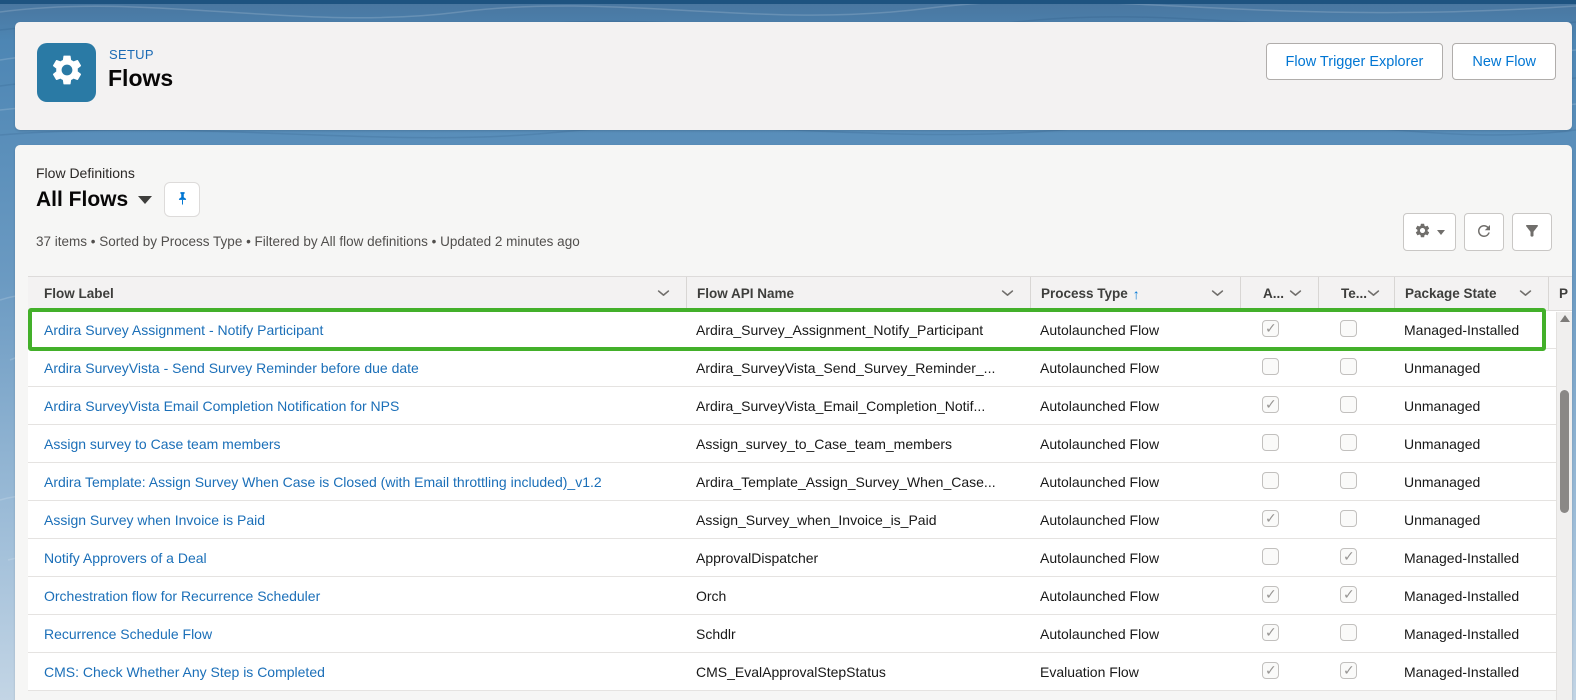  What do you see at coordinates (1564, 293) in the screenshot?
I see `column-label: P` at bounding box center [1564, 293].